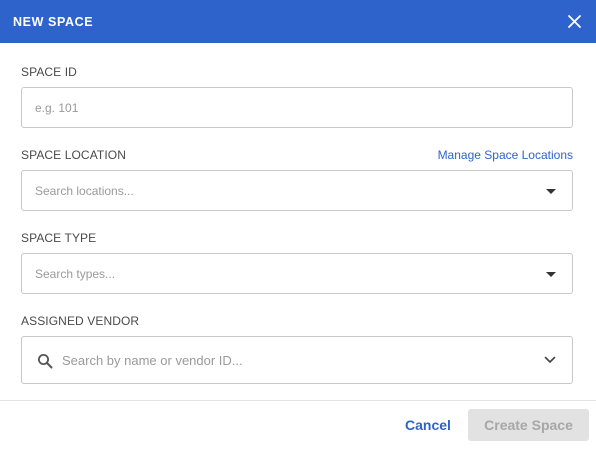 The image size is (596, 449). Describe the element at coordinates (298, 21) in the screenshot. I see `dialog-header: NEW SPACE` at that location.